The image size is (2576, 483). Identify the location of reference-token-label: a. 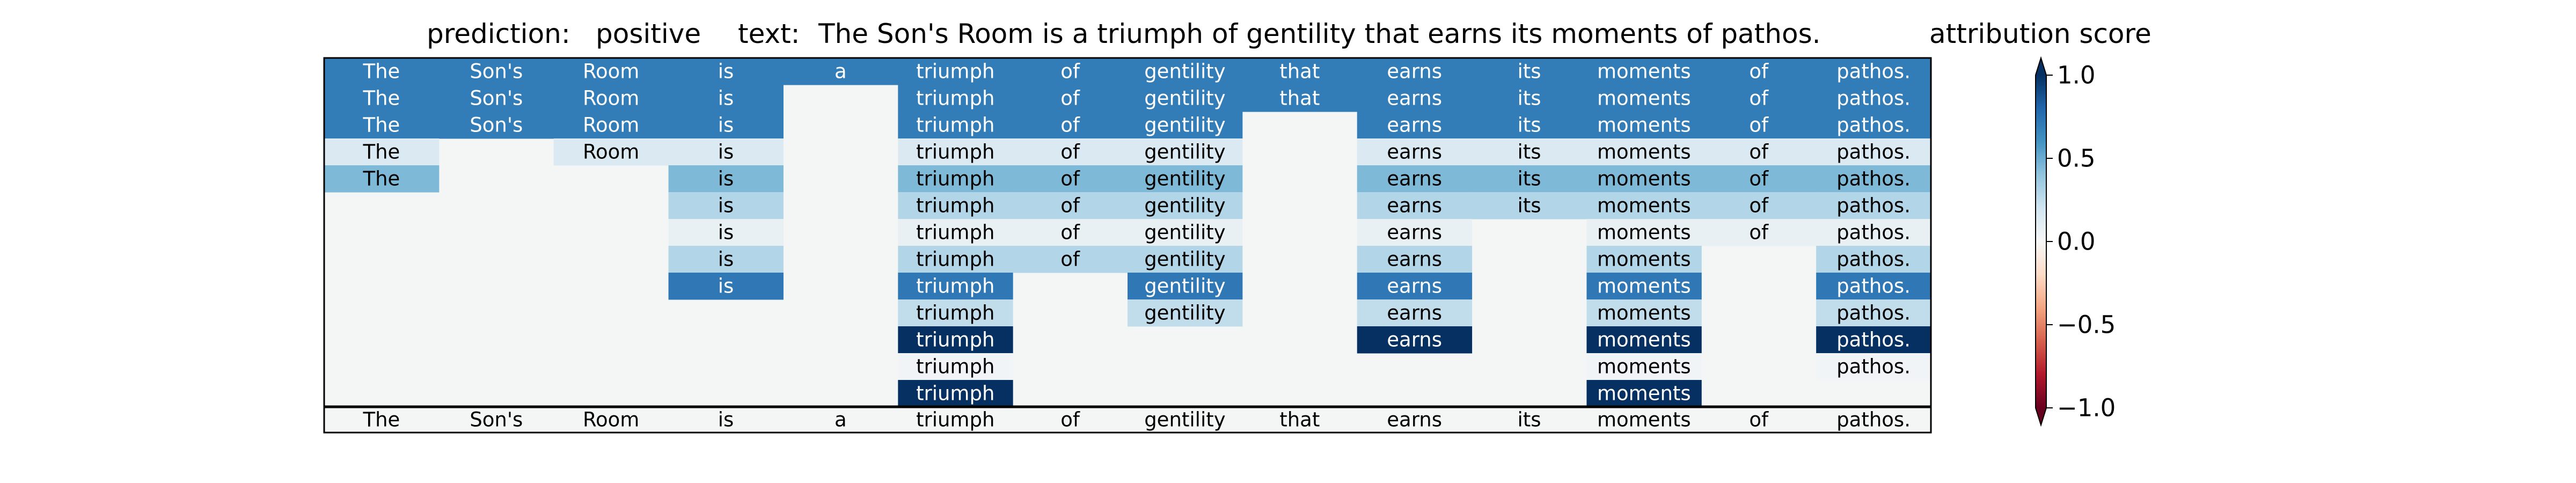
(841, 419).